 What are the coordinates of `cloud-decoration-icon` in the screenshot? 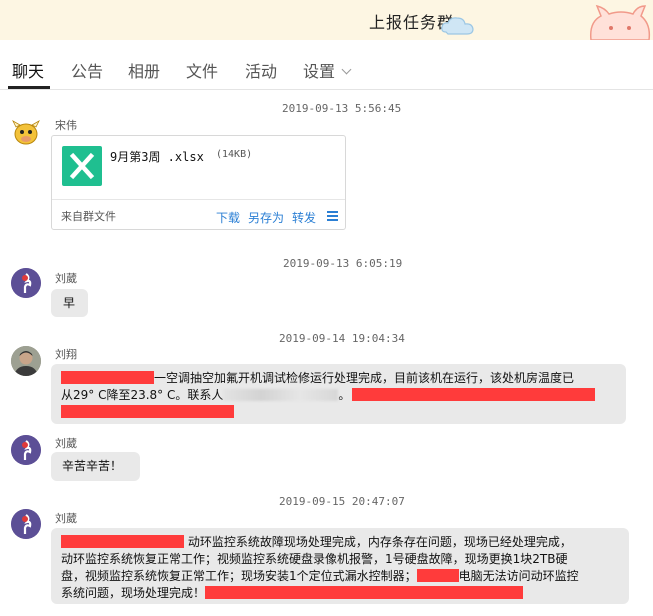 It's located at (457, 26).